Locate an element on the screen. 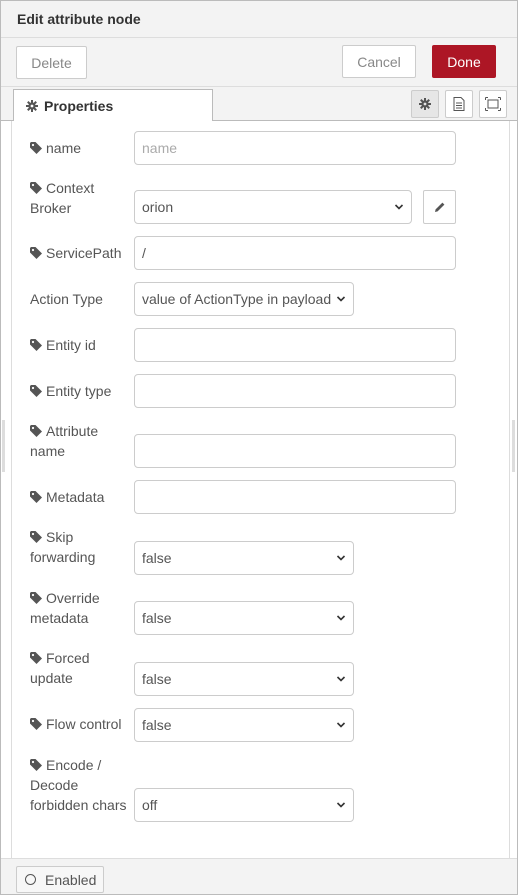 This screenshot has height=895, width=518. enabled-toggle: Enabled is located at coordinates (60, 879).